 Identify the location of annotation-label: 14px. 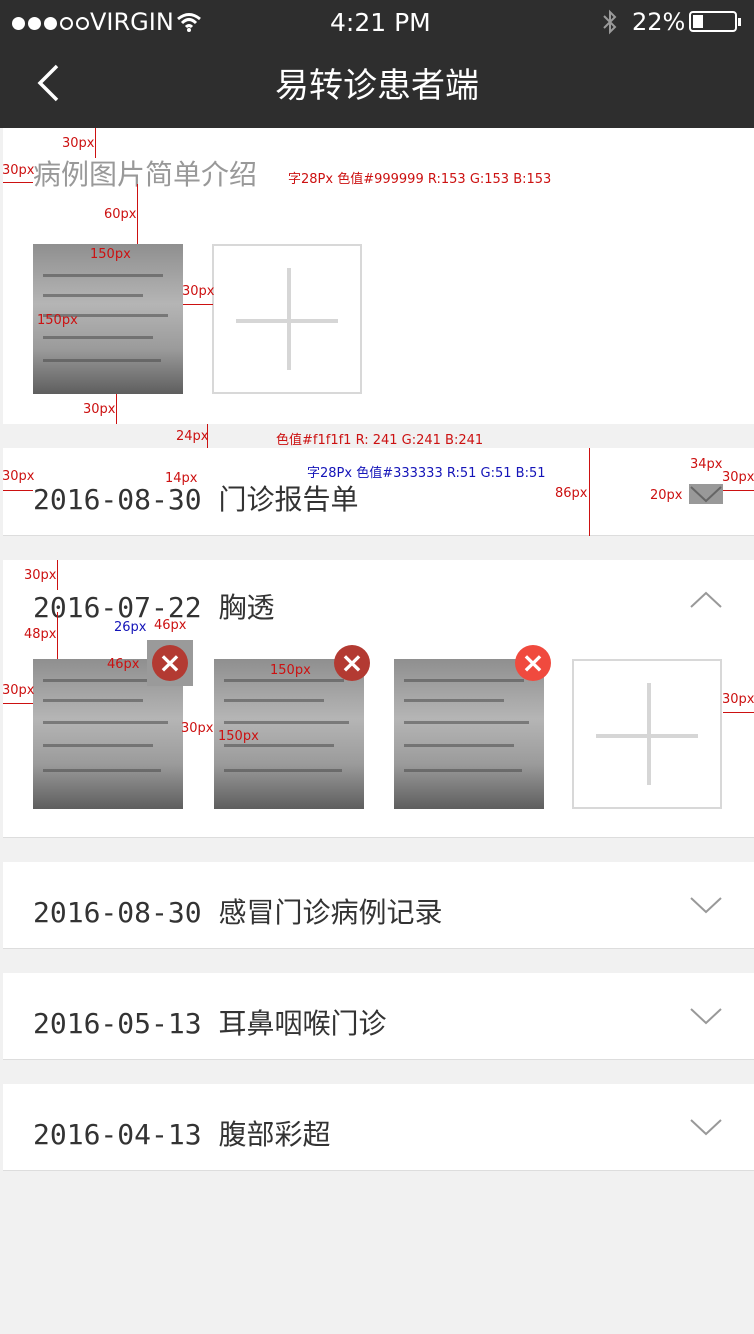
(181, 478).